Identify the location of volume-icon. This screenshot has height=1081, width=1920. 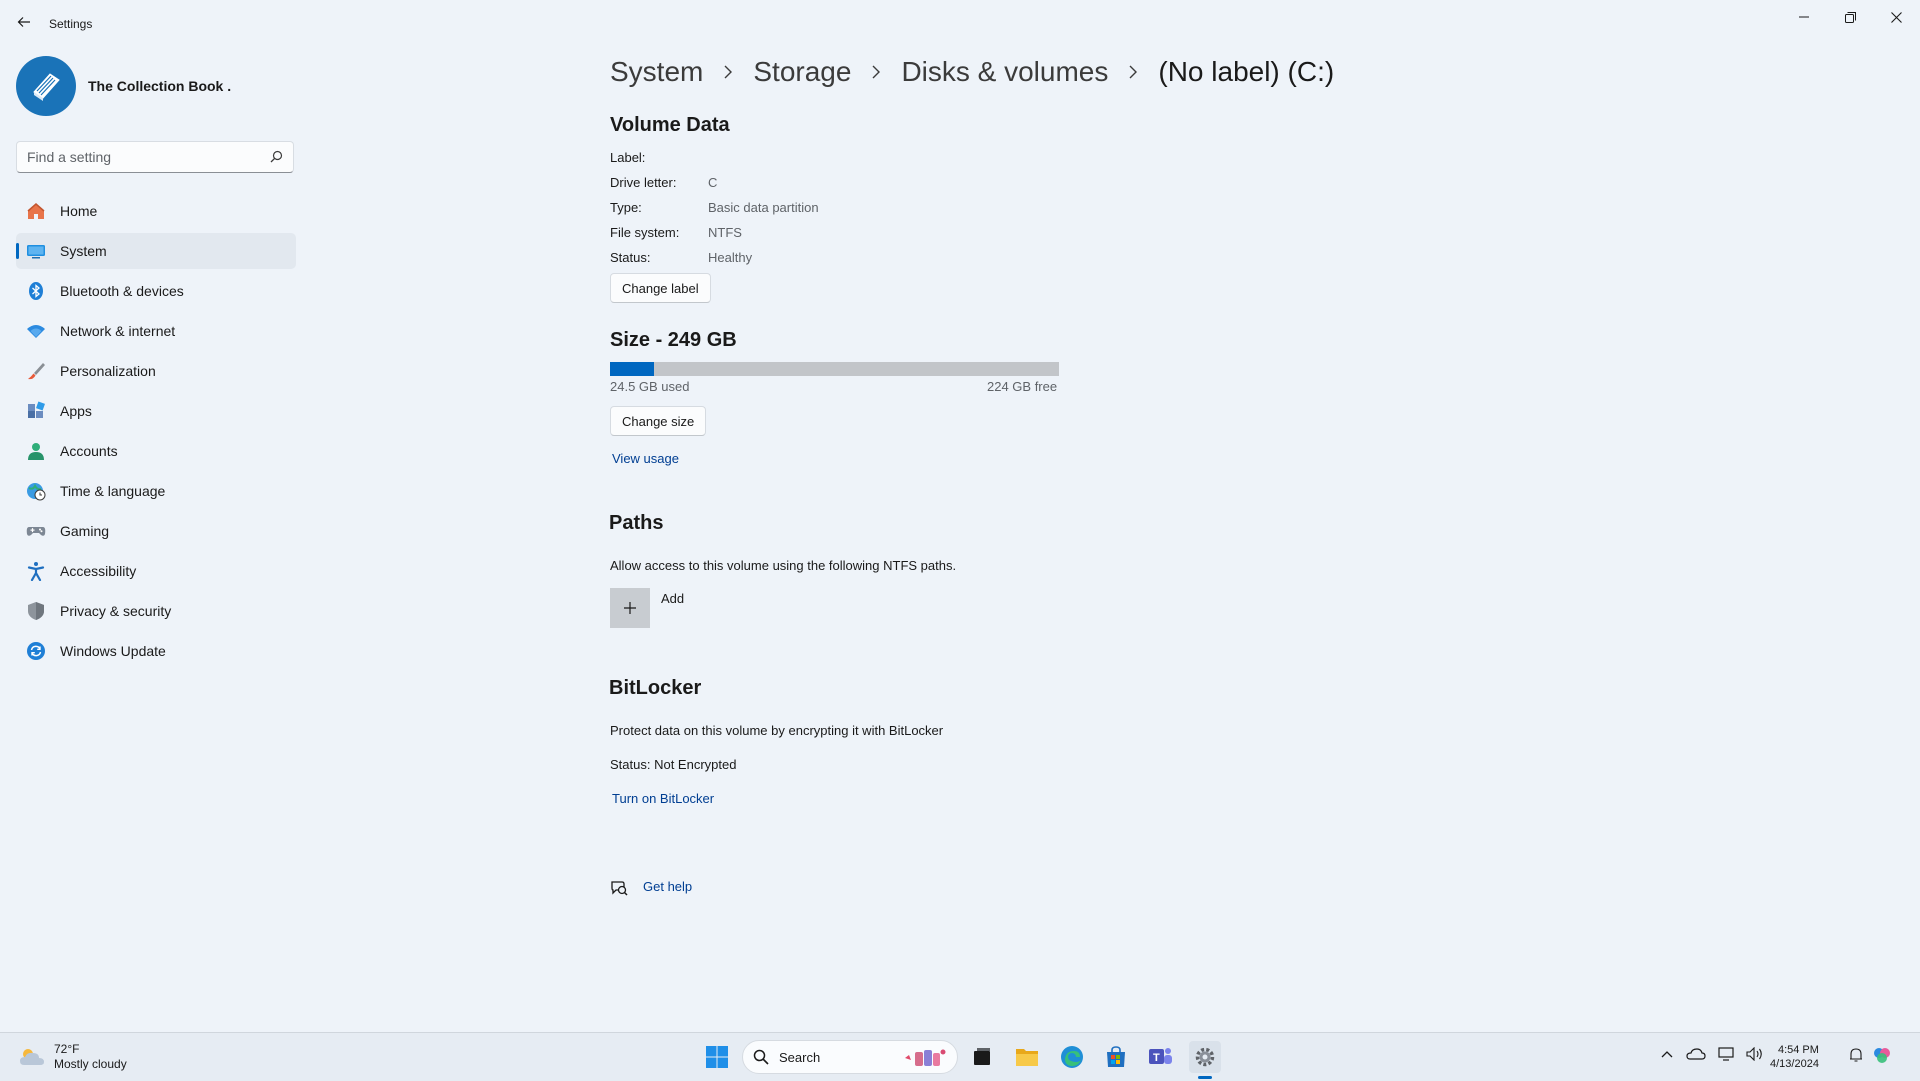
(1755, 1054).